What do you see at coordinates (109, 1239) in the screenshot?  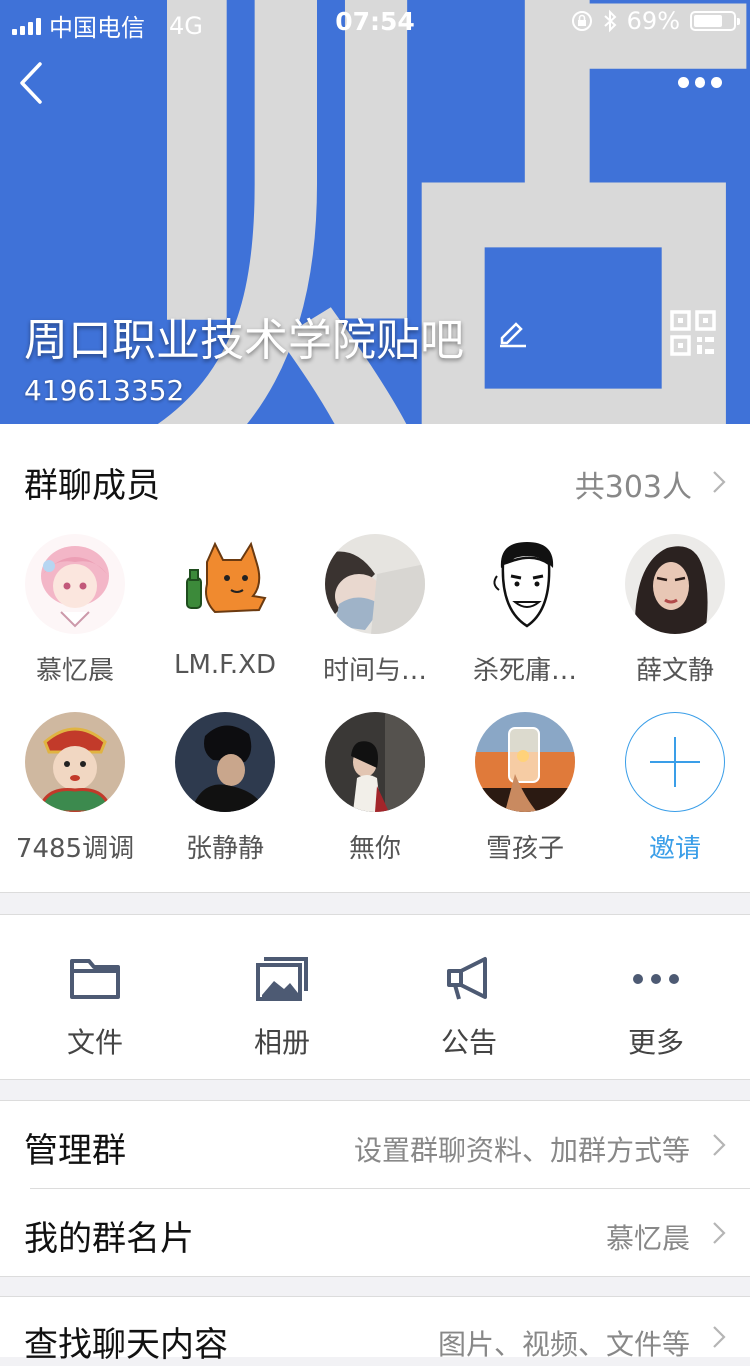 I see `row-title: 我的群名片` at bounding box center [109, 1239].